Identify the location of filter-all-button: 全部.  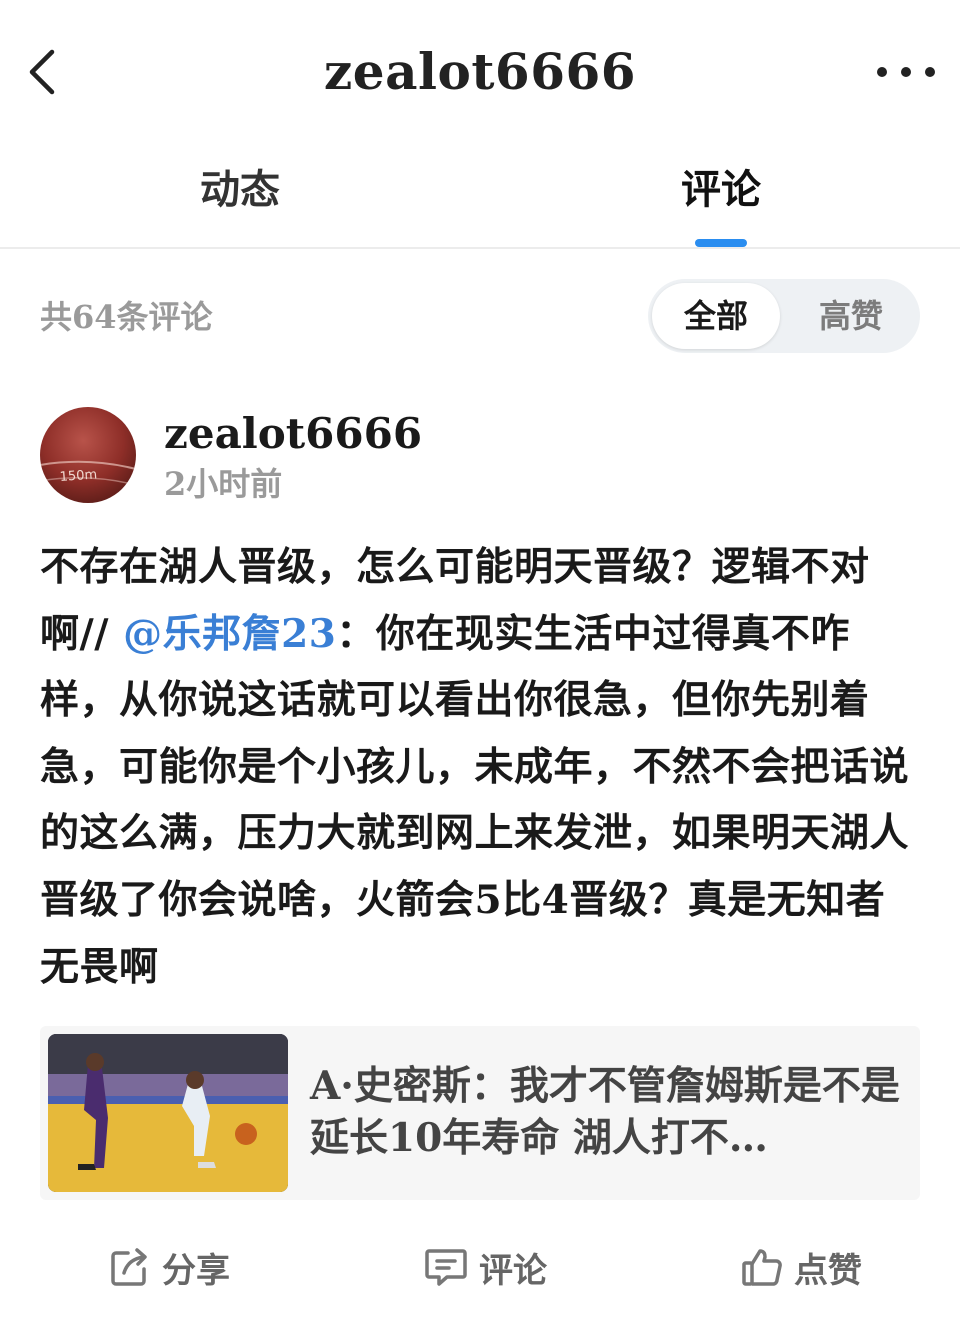
(716, 316).